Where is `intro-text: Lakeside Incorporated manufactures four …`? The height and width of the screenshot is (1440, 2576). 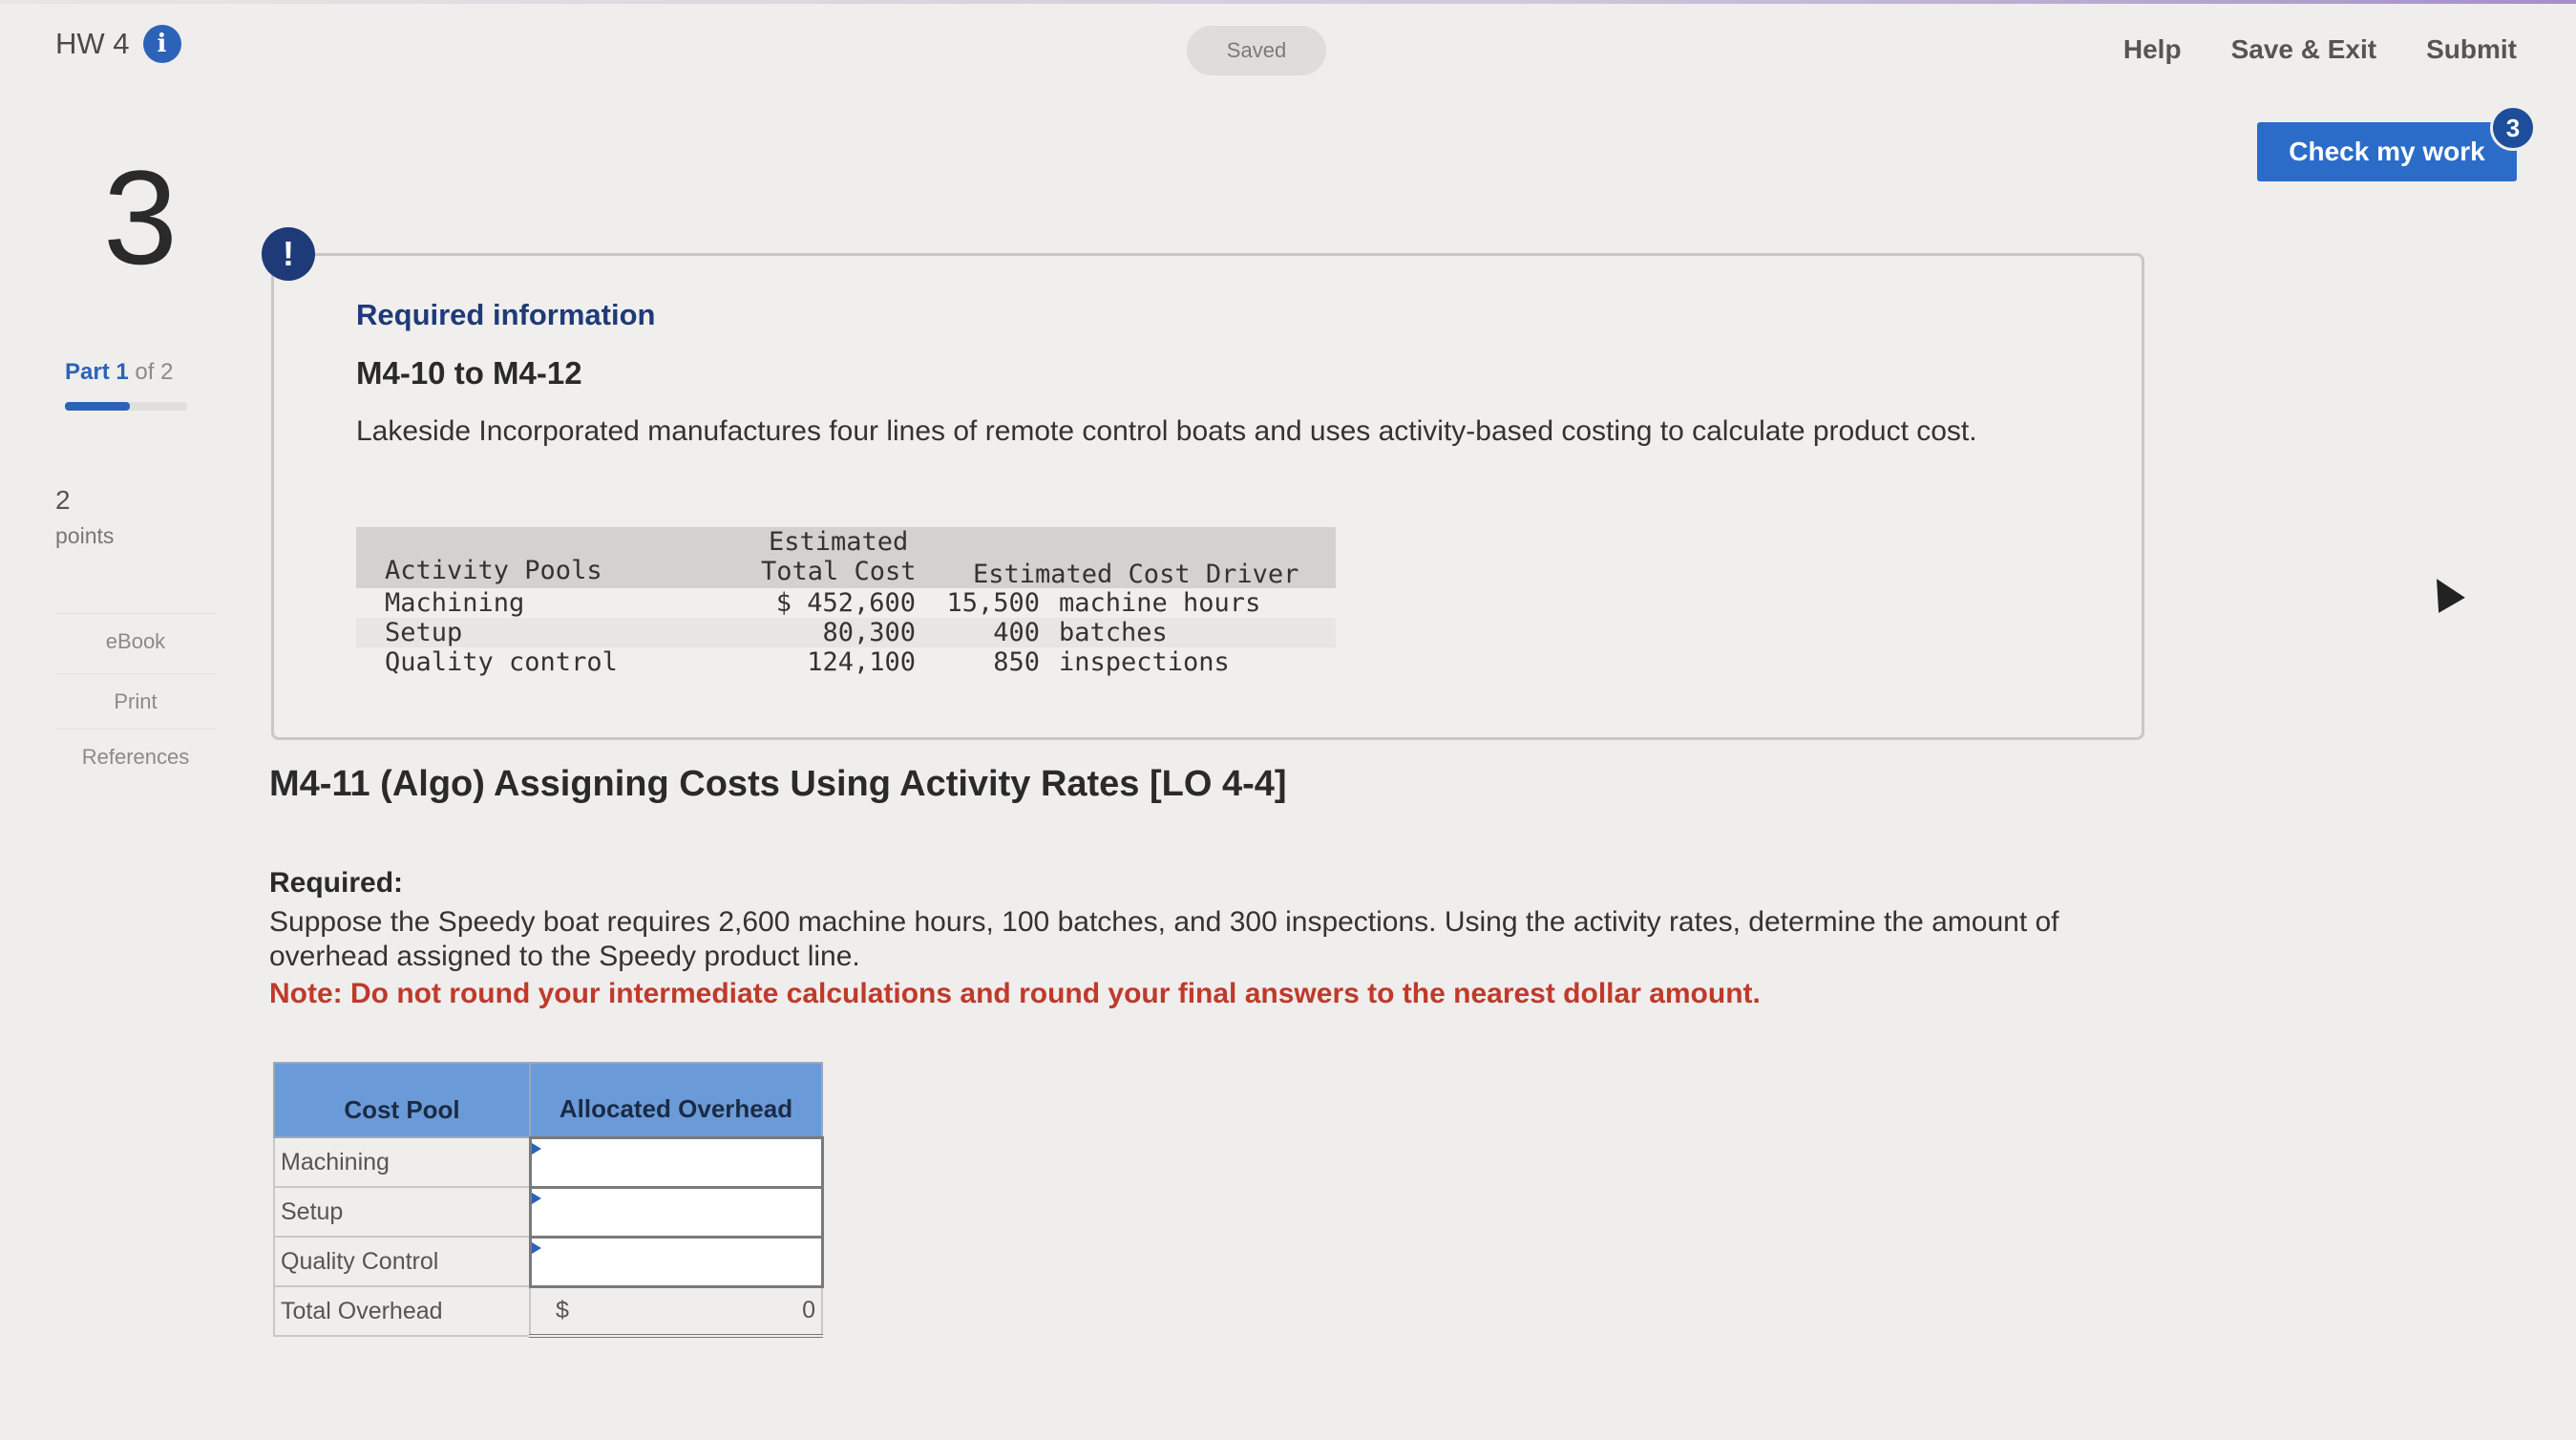 intro-text: Lakeside Incorporated manufactures four … is located at coordinates (1166, 431).